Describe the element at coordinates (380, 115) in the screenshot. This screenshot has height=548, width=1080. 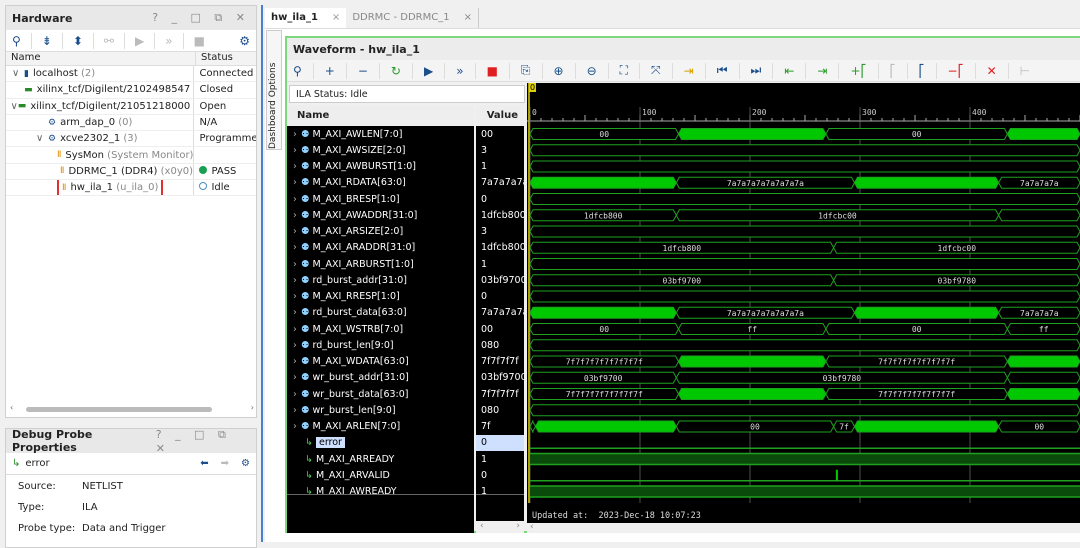
I see `col-name: Name` at that location.